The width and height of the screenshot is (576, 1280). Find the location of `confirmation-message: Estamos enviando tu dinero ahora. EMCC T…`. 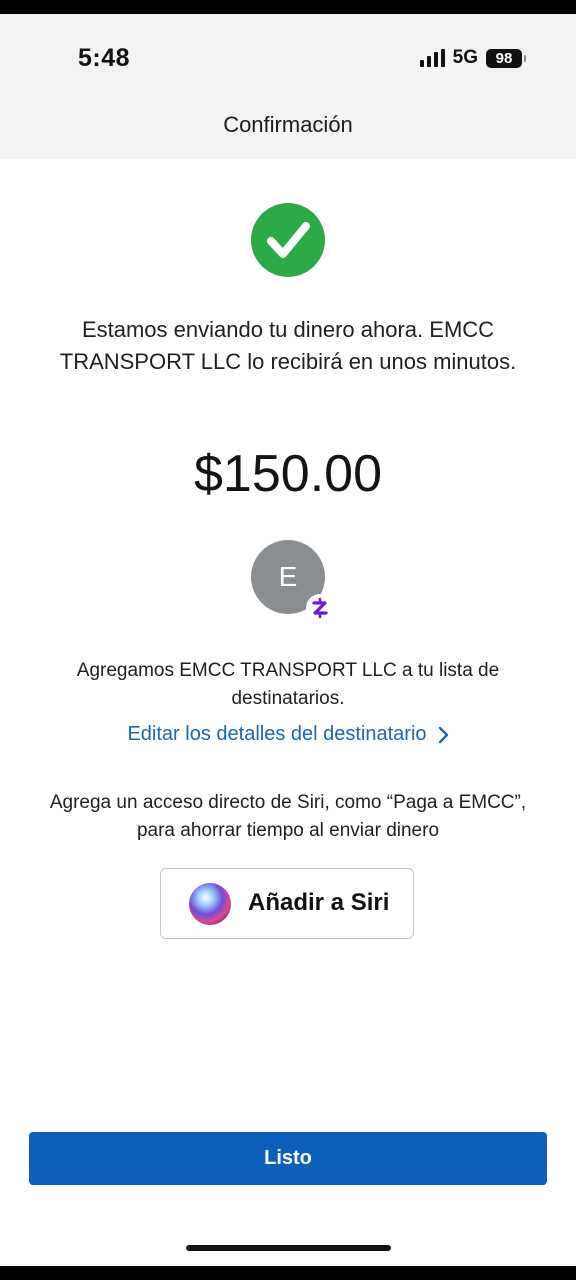

confirmation-message: Estamos enviando tu dinero ahora. EMCC T… is located at coordinates (288, 345).